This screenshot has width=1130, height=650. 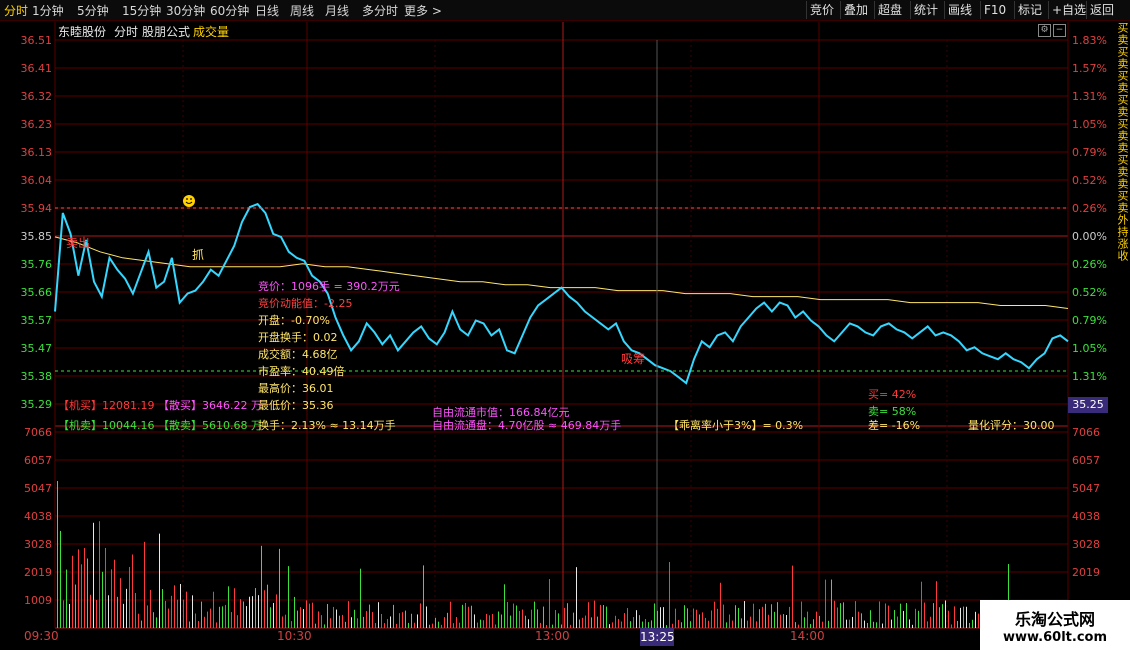 What do you see at coordinates (329, 286) in the screenshot?
I see `auction-price-text: 竞价：1096手 = 390.2万元` at bounding box center [329, 286].